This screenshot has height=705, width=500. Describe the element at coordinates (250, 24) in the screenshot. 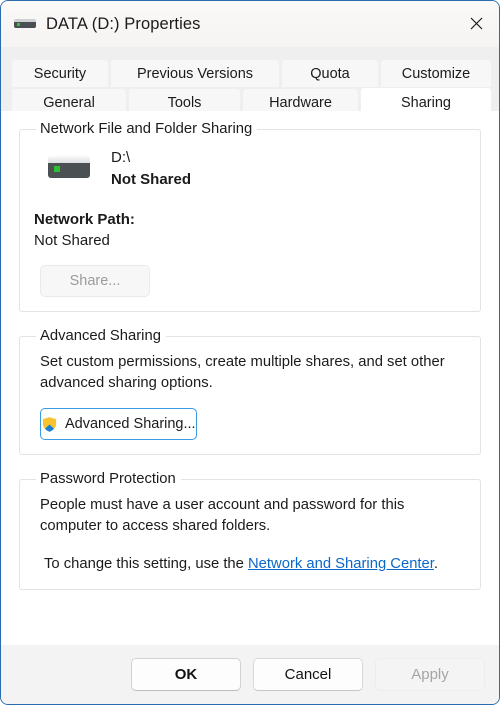

I see `title-bar: DATA (D:) Properties` at that location.